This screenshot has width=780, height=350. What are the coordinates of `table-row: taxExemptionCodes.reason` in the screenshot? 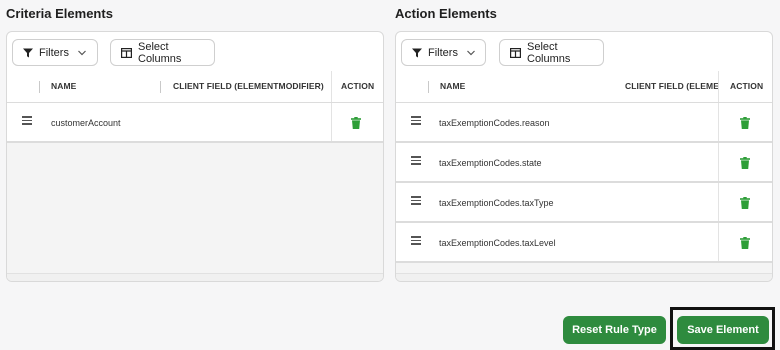 It's located at (584, 123).